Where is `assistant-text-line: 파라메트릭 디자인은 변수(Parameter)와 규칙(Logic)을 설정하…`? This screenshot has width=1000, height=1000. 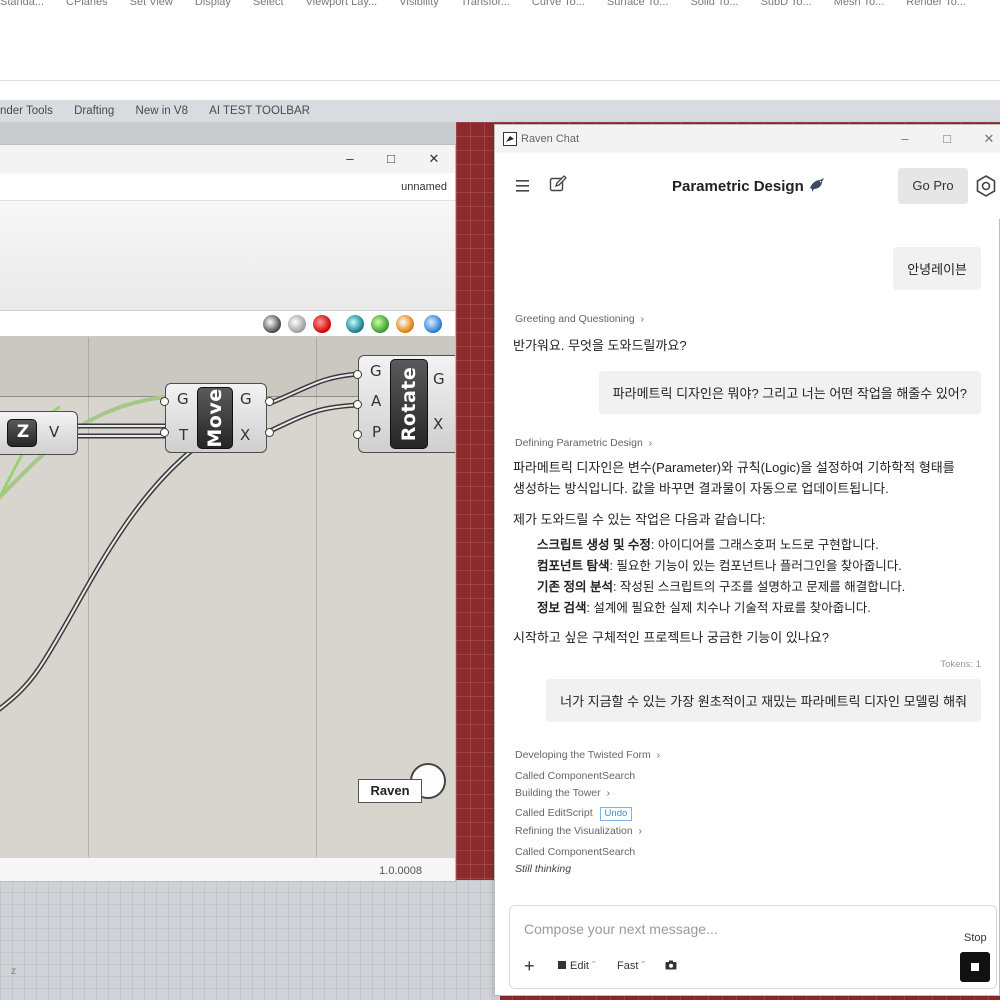 assistant-text-line: 파라메트릭 디자인은 변수(Parameter)와 규칙(Logic)을 설정하… is located at coordinates (734, 467).